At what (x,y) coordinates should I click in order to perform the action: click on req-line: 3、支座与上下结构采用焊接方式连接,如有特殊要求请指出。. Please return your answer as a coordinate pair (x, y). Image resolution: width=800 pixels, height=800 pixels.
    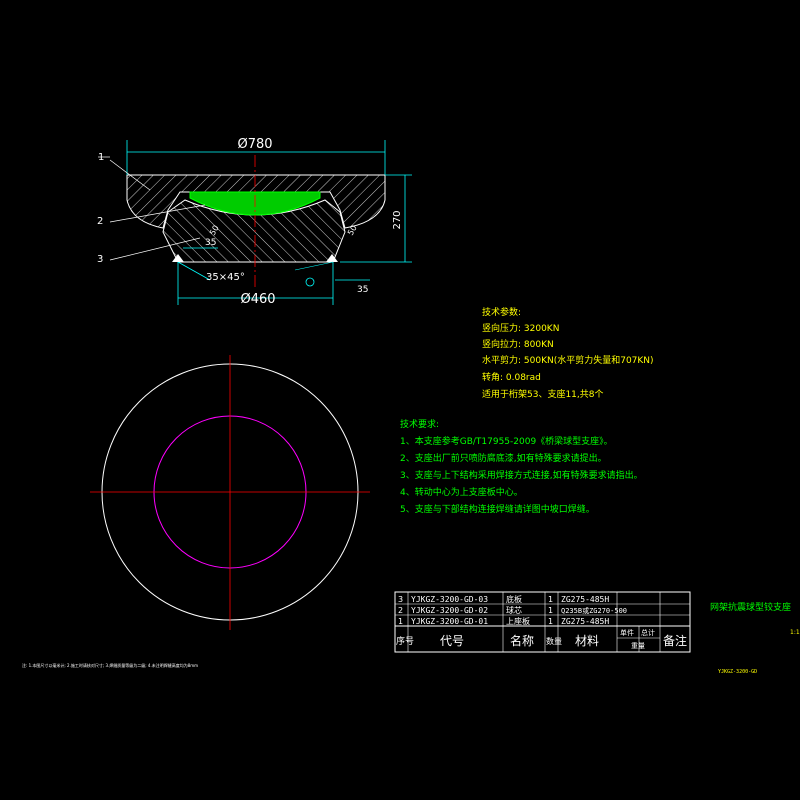
    Looking at the image, I should click on (521, 475).